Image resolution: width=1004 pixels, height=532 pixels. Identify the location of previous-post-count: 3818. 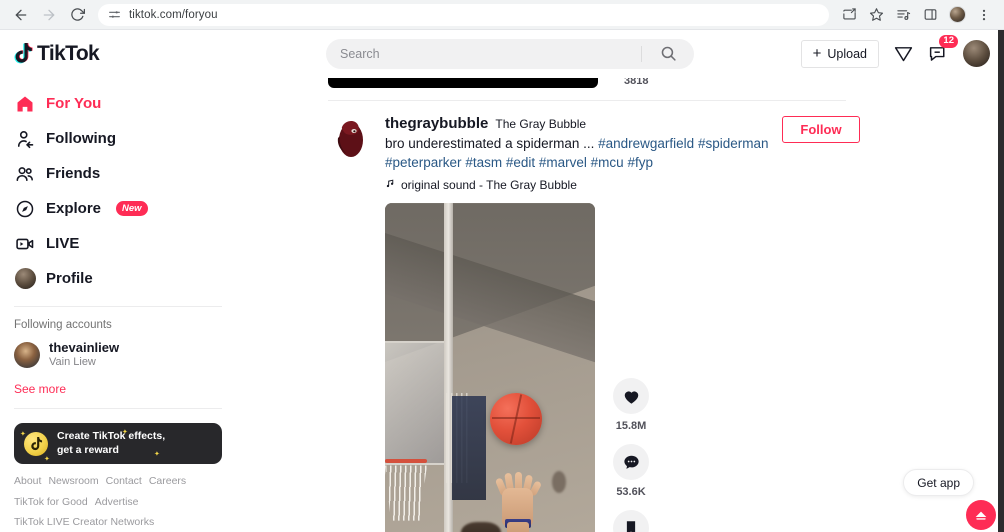
(636, 82).